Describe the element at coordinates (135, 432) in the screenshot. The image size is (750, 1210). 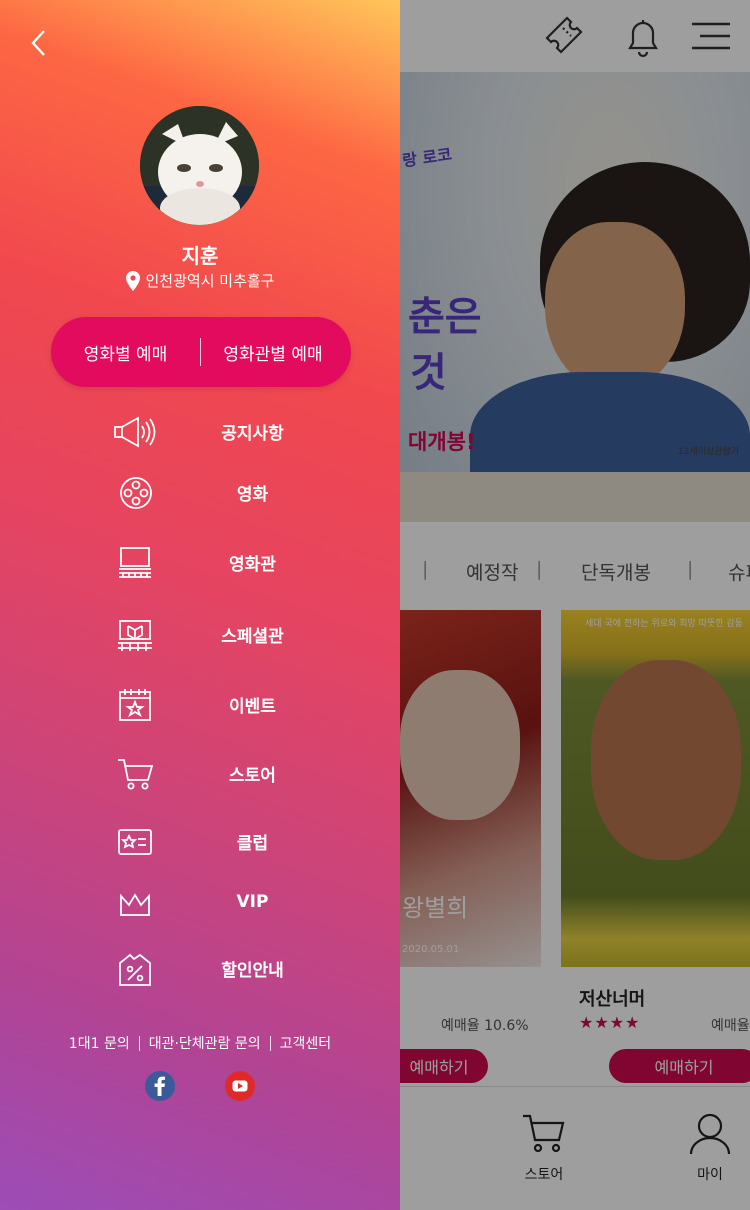
I see `megaphone-icon` at that location.